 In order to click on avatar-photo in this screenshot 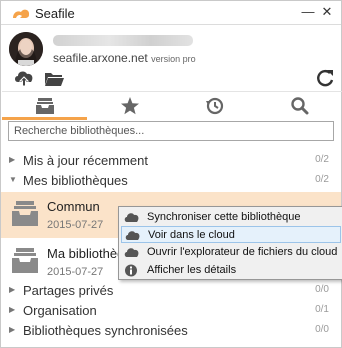, I will do `click(26, 49)`.